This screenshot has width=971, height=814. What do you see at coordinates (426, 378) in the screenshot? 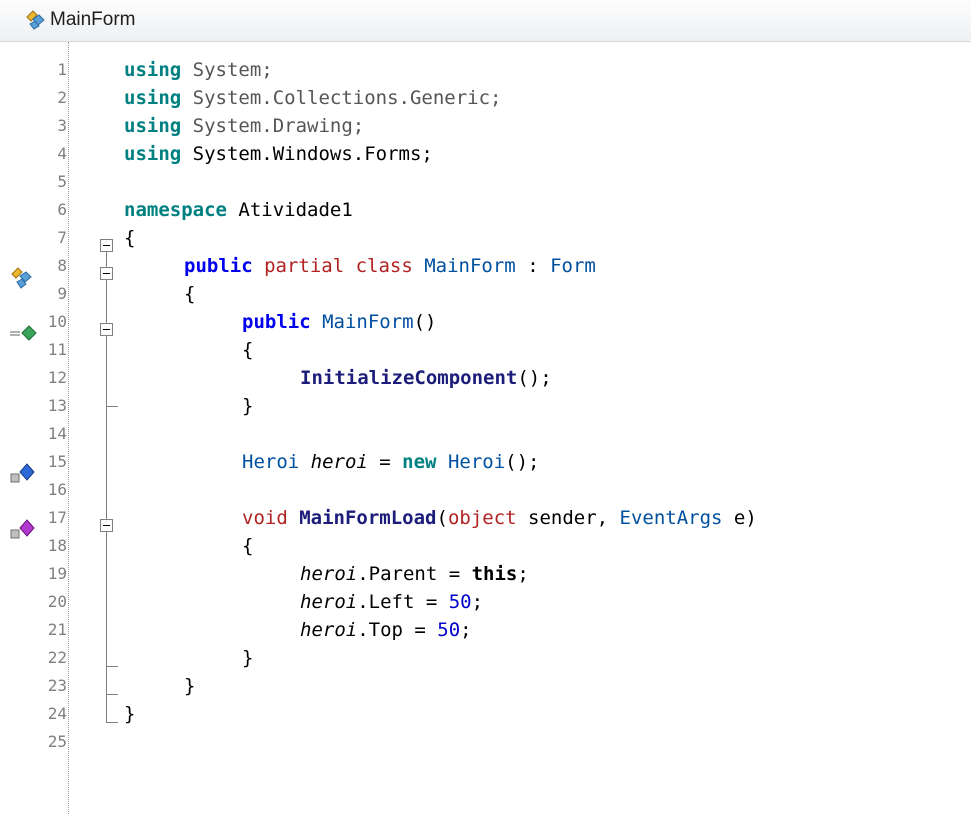
I see `code-line-12: InitializeComponent();` at bounding box center [426, 378].